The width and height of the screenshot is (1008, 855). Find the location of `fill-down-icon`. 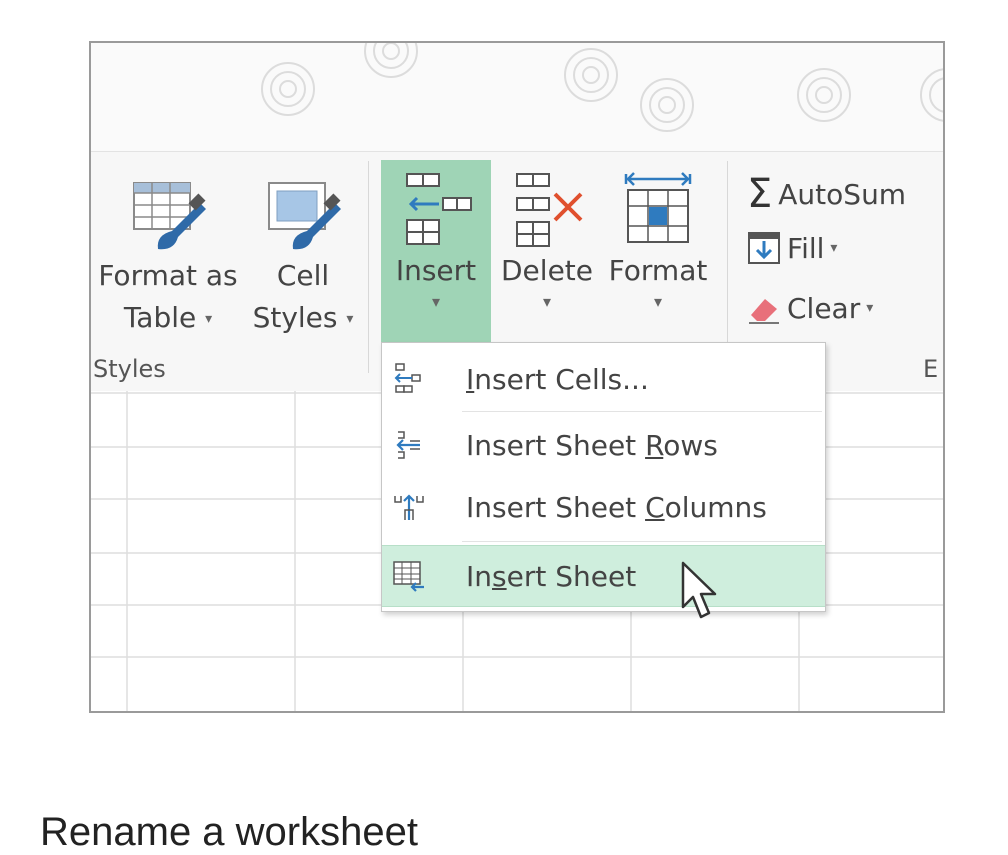

fill-down-icon is located at coordinates (764, 248).